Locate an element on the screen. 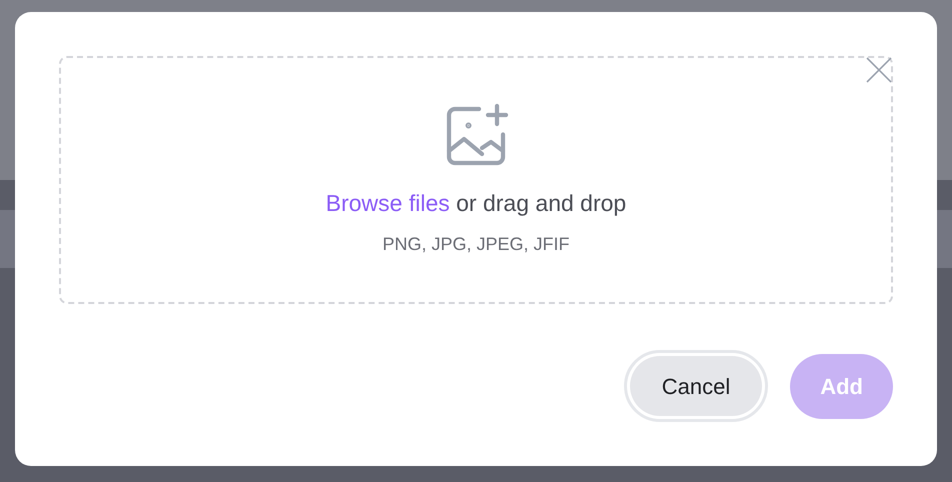  file-formats: PNG, JPG, JPEG, JFIF is located at coordinates (476, 244).